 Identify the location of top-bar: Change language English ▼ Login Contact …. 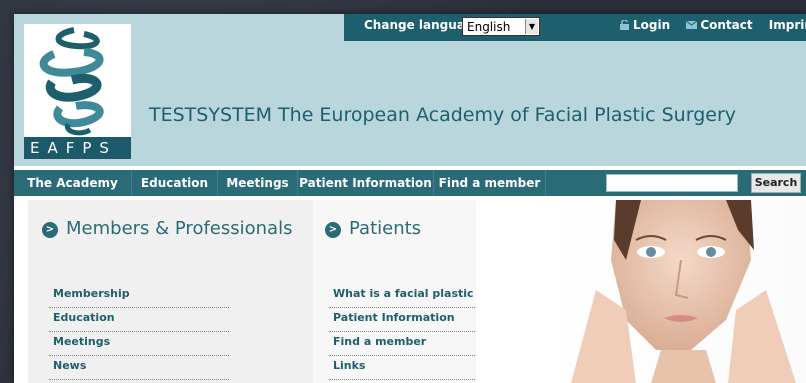
(575, 27).